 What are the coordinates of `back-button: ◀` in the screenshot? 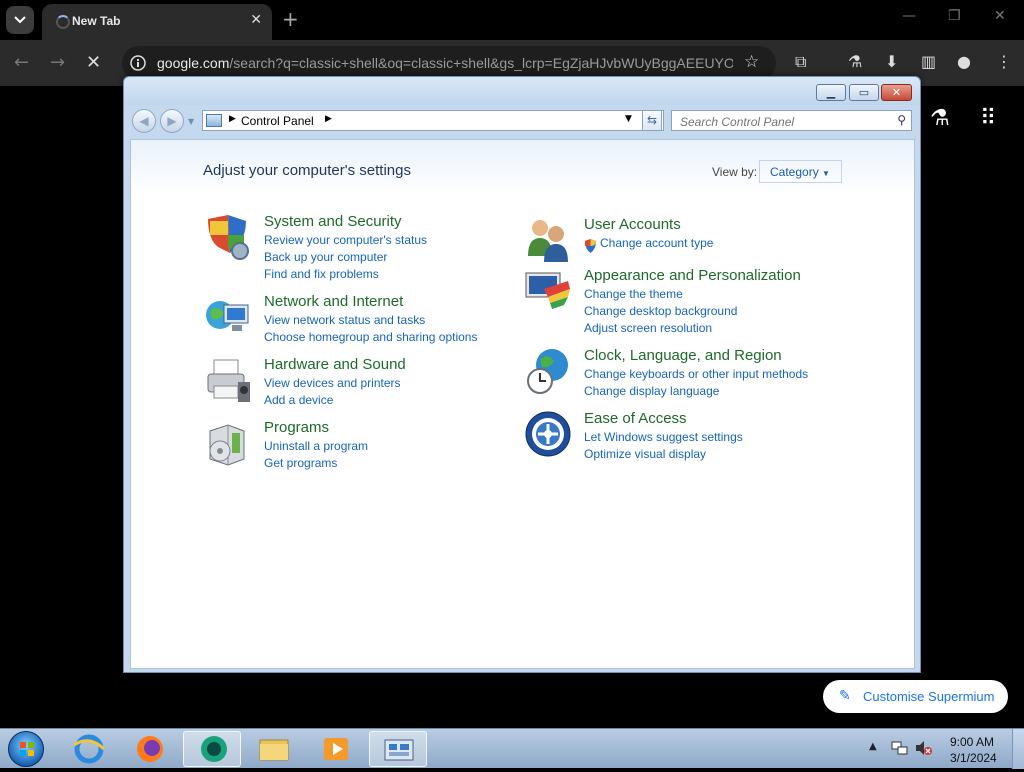 It's located at (144, 121).